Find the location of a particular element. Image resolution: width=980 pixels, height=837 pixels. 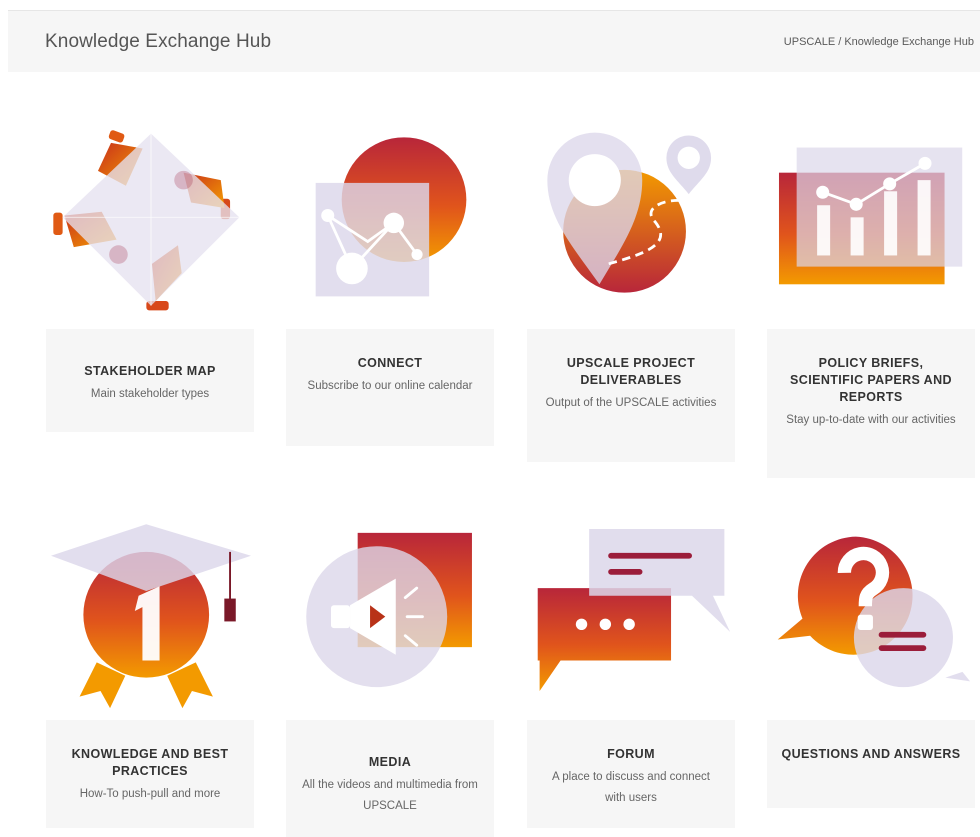

breadcrumb: UPSCALE / Knowledge Exchange Hub is located at coordinates (879, 42).